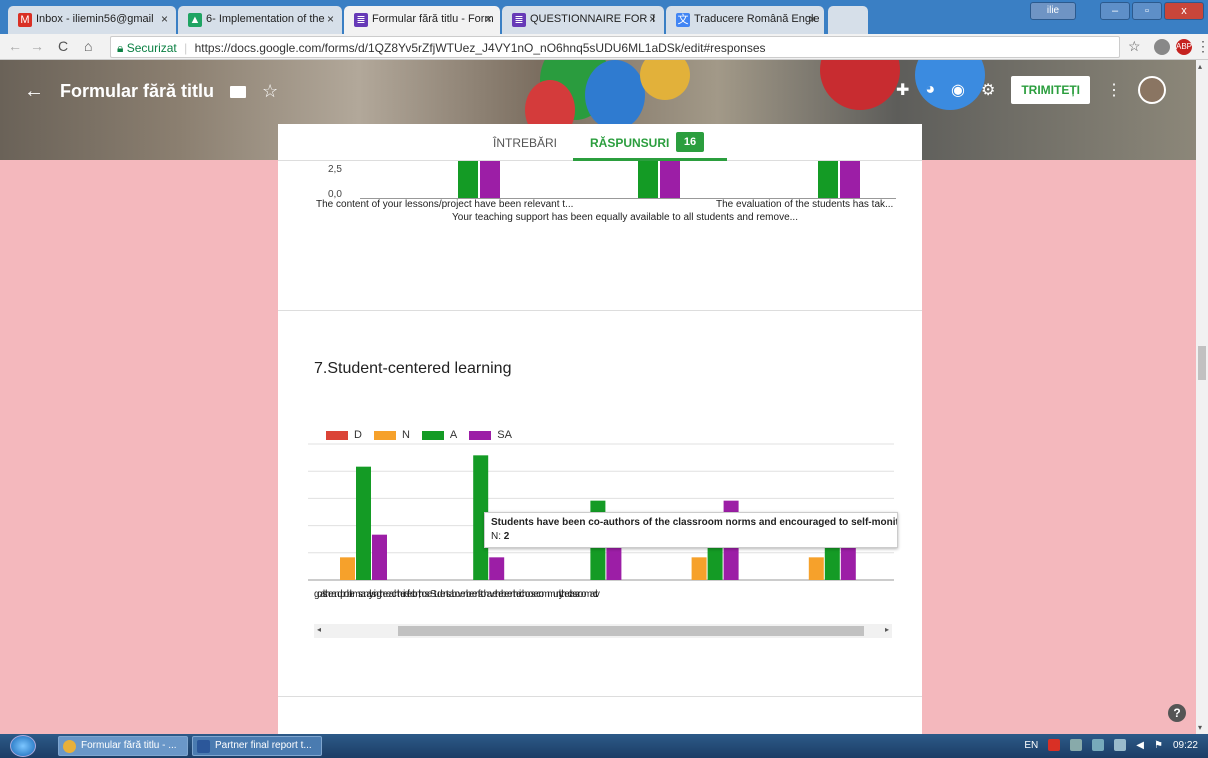 The image size is (1208, 758). What do you see at coordinates (1076, 745) in the screenshot?
I see `tray-network-icon` at bounding box center [1076, 745].